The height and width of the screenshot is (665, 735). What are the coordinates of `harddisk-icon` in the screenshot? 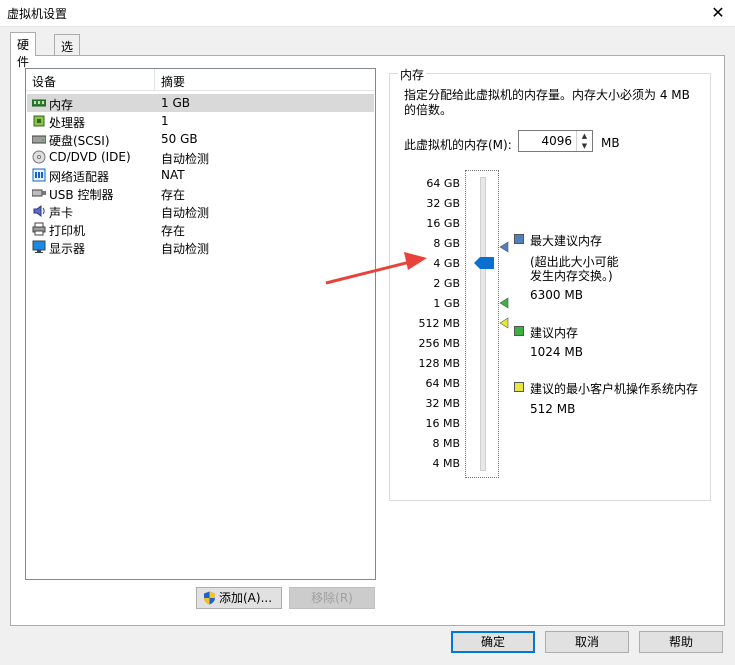 It's located at (39, 139).